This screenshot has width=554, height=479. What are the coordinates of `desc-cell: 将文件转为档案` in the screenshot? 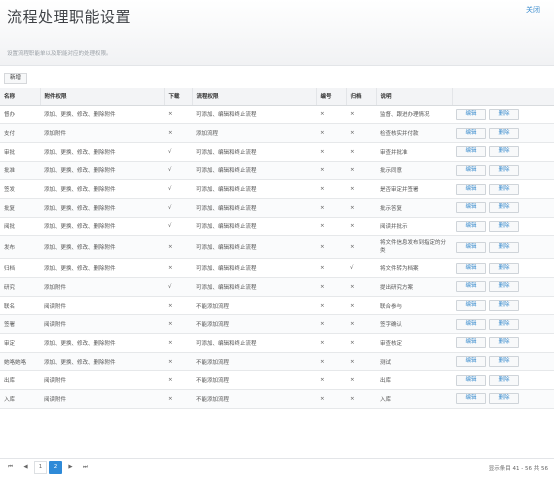 It's located at (399, 269).